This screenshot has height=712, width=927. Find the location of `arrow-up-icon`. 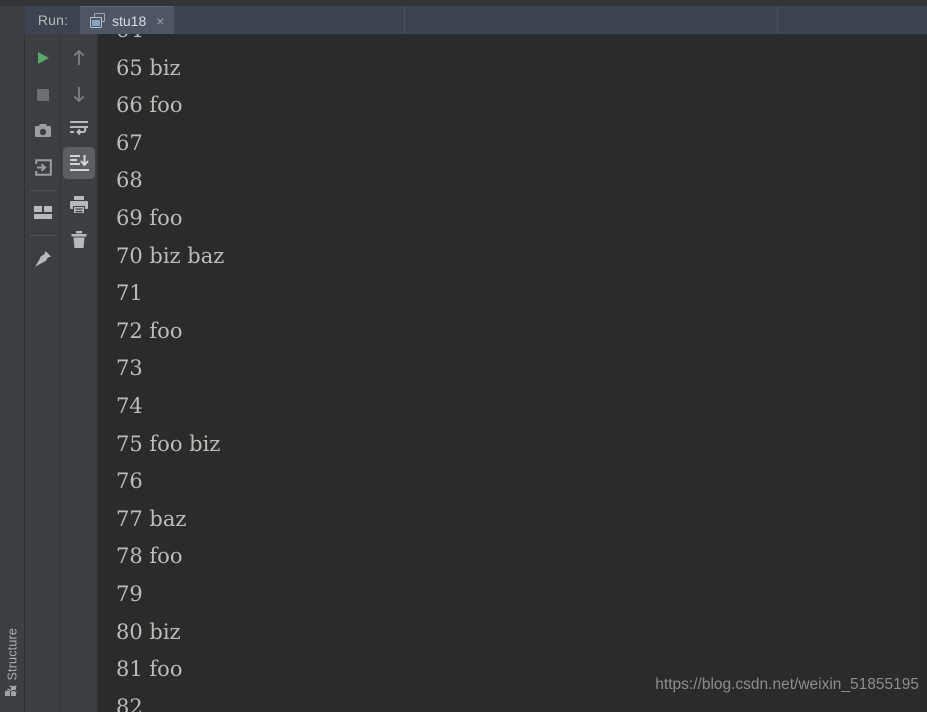

arrow-up-icon is located at coordinates (79, 57).